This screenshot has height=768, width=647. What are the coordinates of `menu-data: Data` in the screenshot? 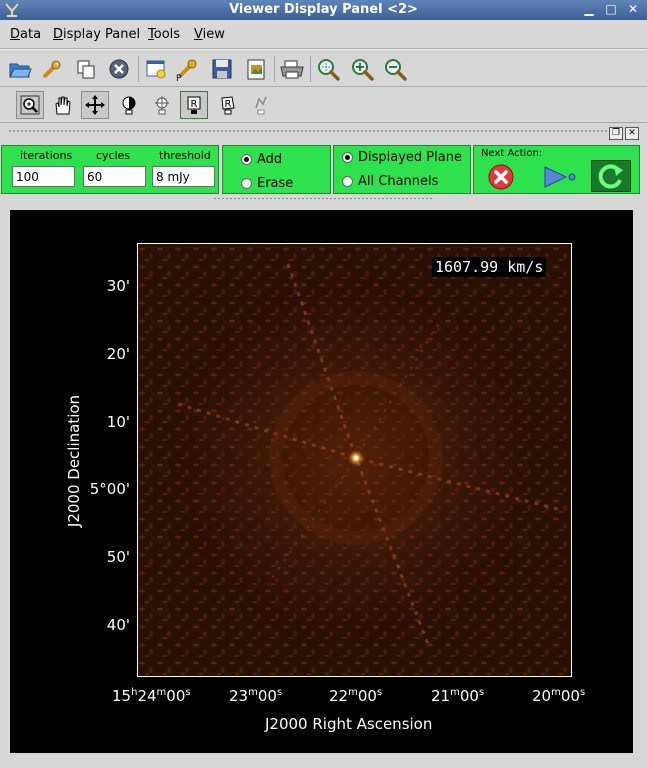 It's located at (25, 34).